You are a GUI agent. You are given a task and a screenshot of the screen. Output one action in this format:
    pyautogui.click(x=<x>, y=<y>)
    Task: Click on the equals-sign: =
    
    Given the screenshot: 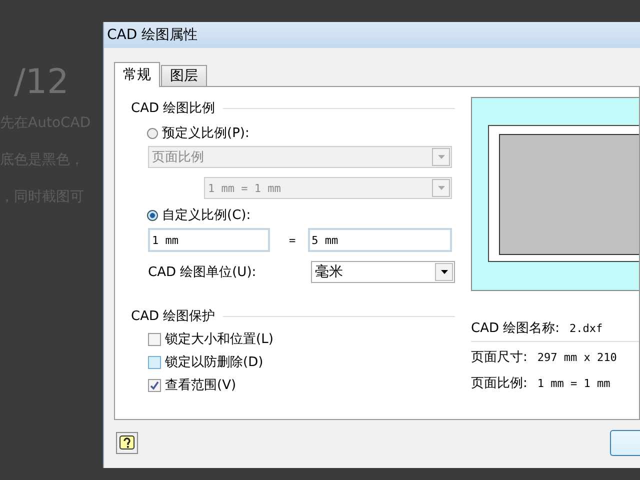 What is the action you would take?
    pyautogui.click(x=292, y=240)
    